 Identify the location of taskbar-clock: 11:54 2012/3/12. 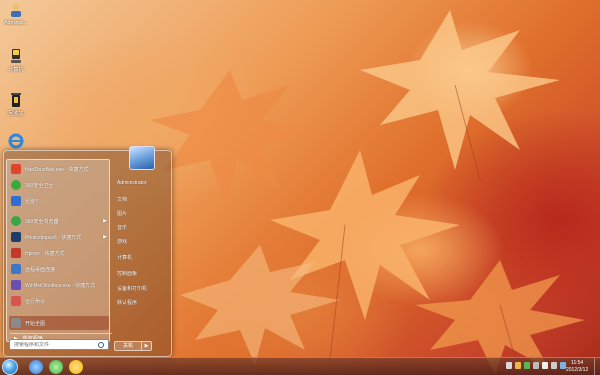
(577, 367).